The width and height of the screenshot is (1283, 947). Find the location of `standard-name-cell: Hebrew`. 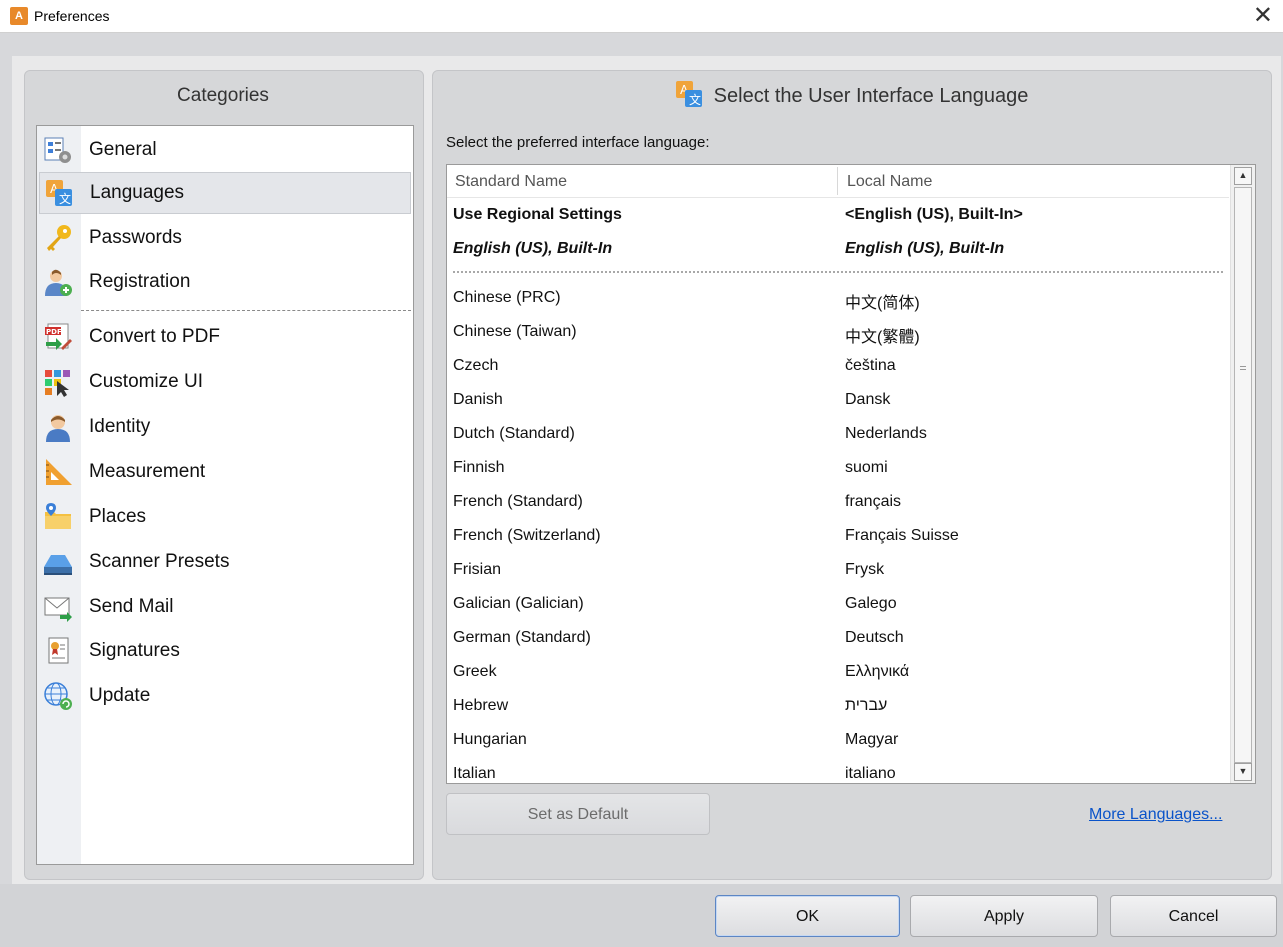

standard-name-cell: Hebrew is located at coordinates (481, 705).